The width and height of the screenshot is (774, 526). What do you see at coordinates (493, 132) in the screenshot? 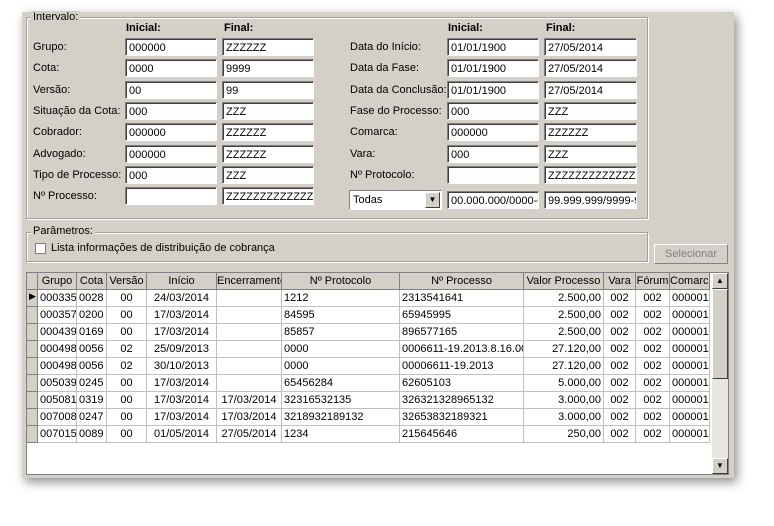
I see `right-row-inicial-field: 000000` at bounding box center [493, 132].